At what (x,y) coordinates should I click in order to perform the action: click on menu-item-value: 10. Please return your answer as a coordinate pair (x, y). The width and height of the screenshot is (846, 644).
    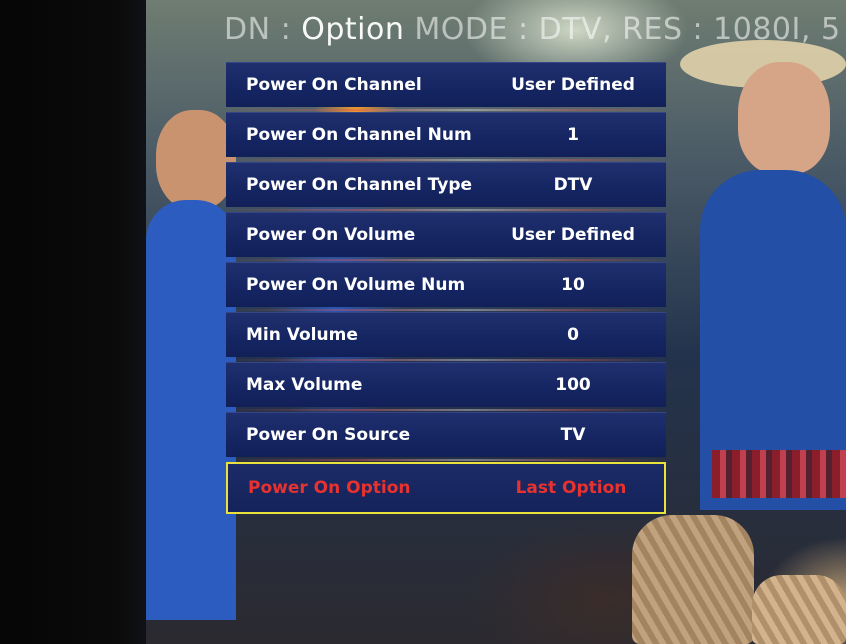
    Looking at the image, I should click on (573, 285).